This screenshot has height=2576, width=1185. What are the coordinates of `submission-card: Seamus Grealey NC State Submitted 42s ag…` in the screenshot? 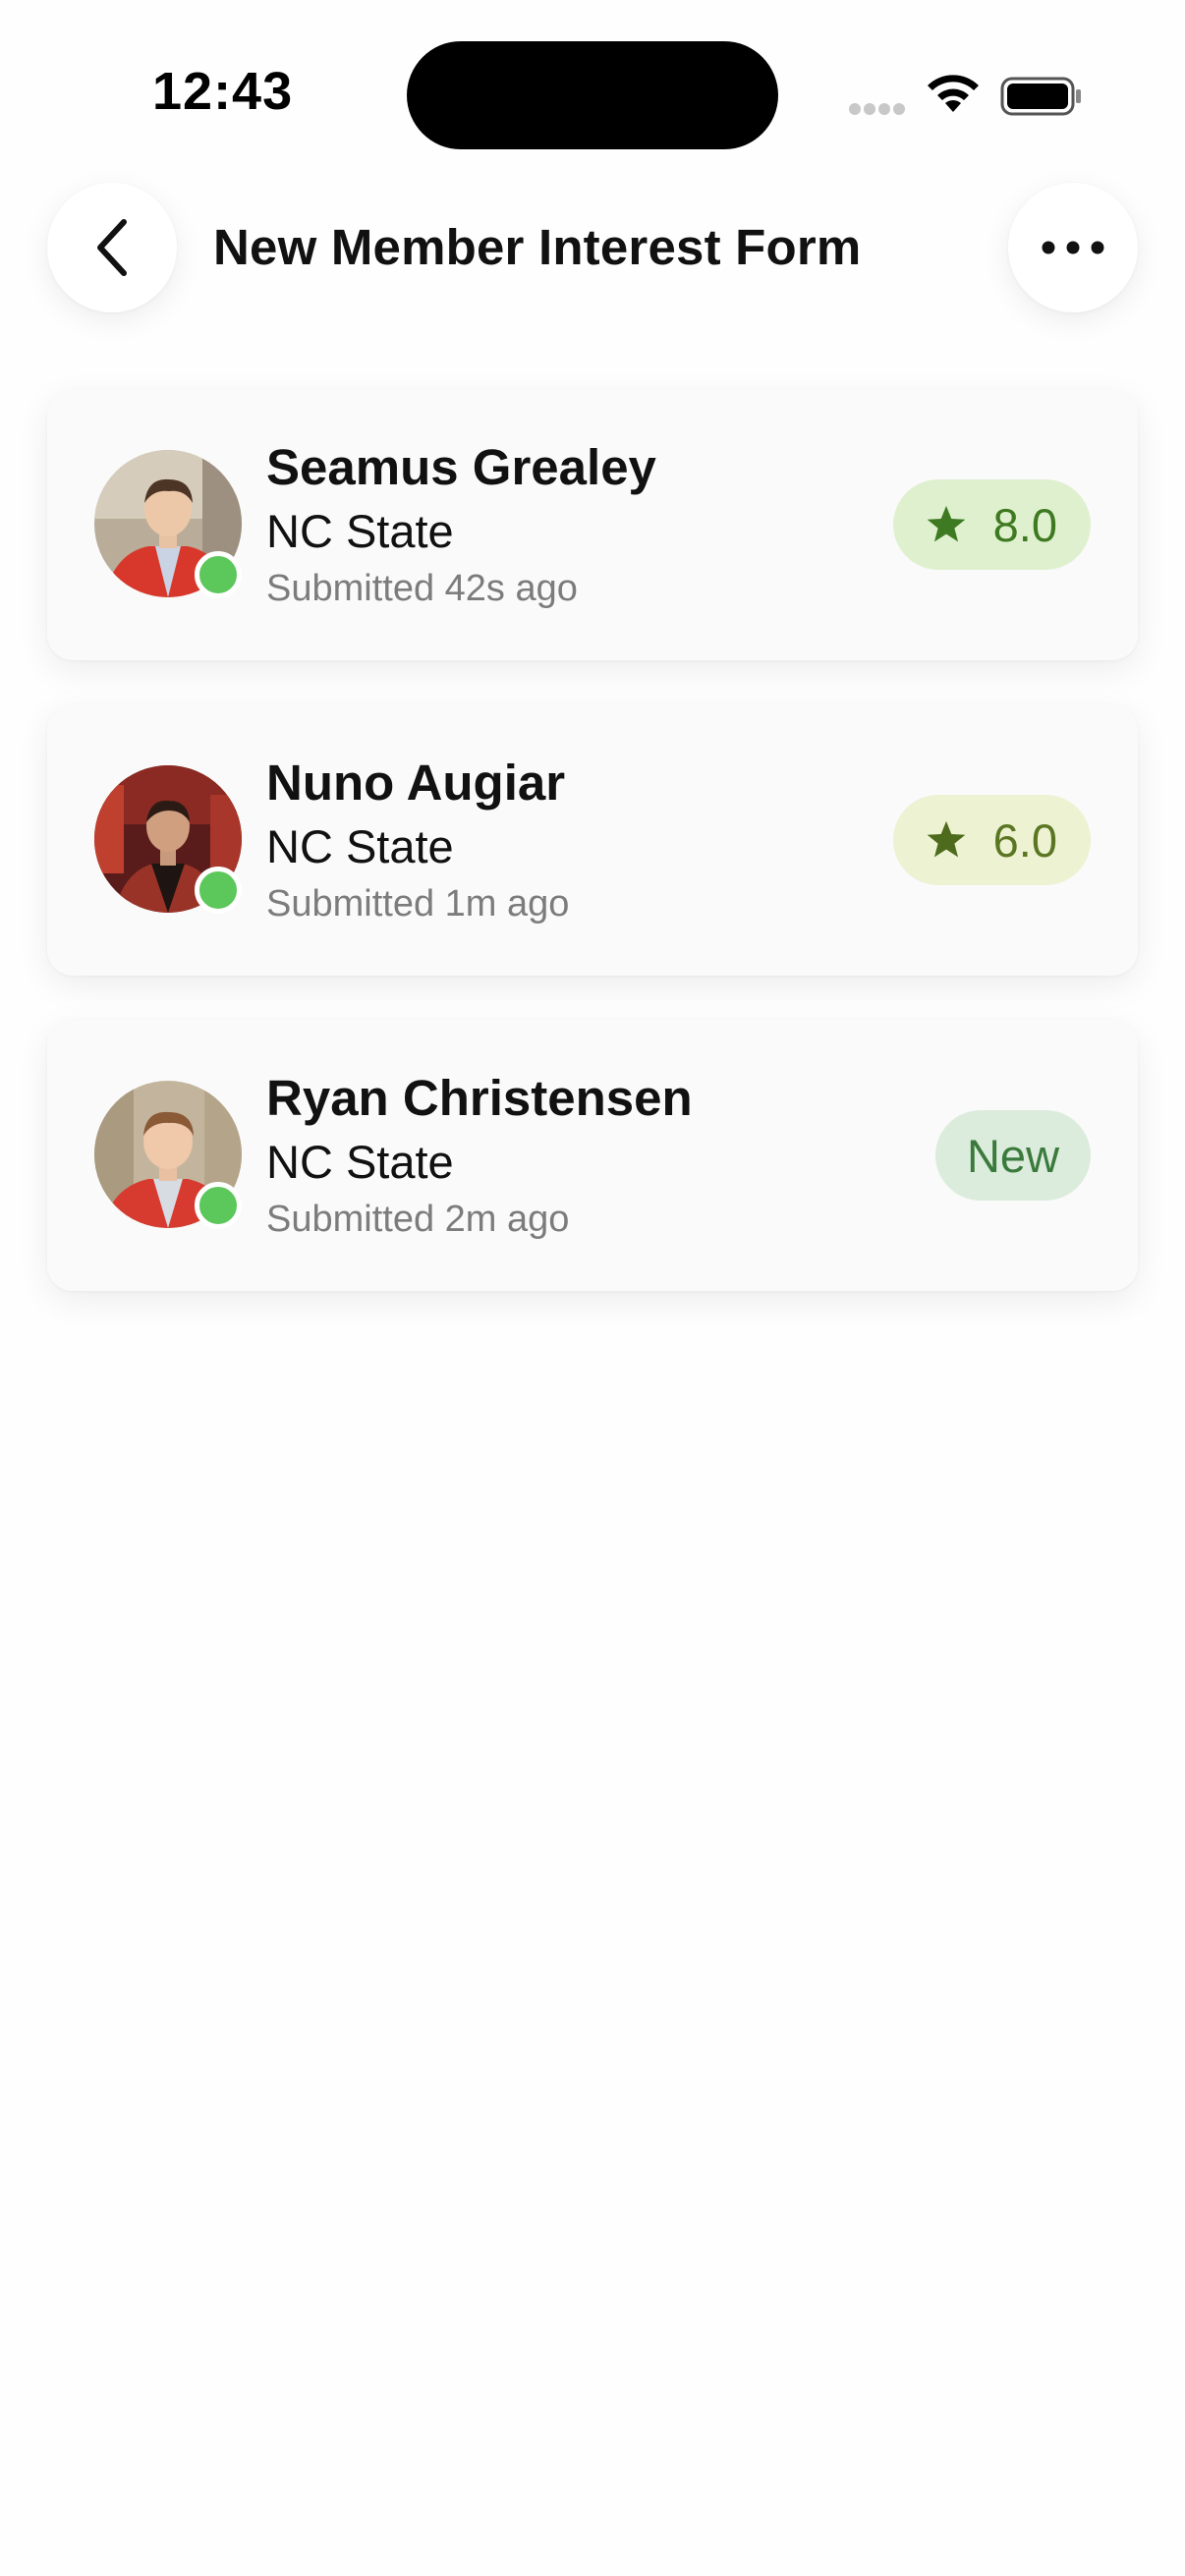 It's located at (592, 524).